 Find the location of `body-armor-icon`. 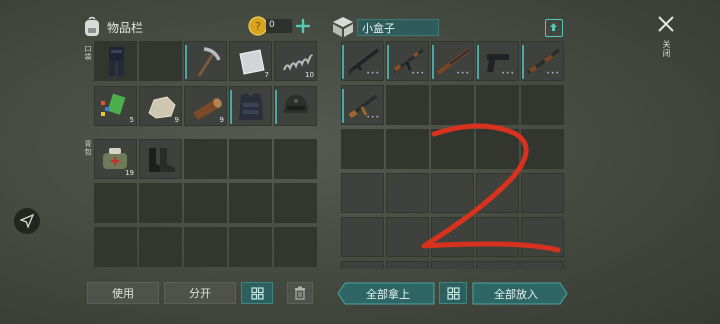

body-armor-icon is located at coordinates (116, 61).